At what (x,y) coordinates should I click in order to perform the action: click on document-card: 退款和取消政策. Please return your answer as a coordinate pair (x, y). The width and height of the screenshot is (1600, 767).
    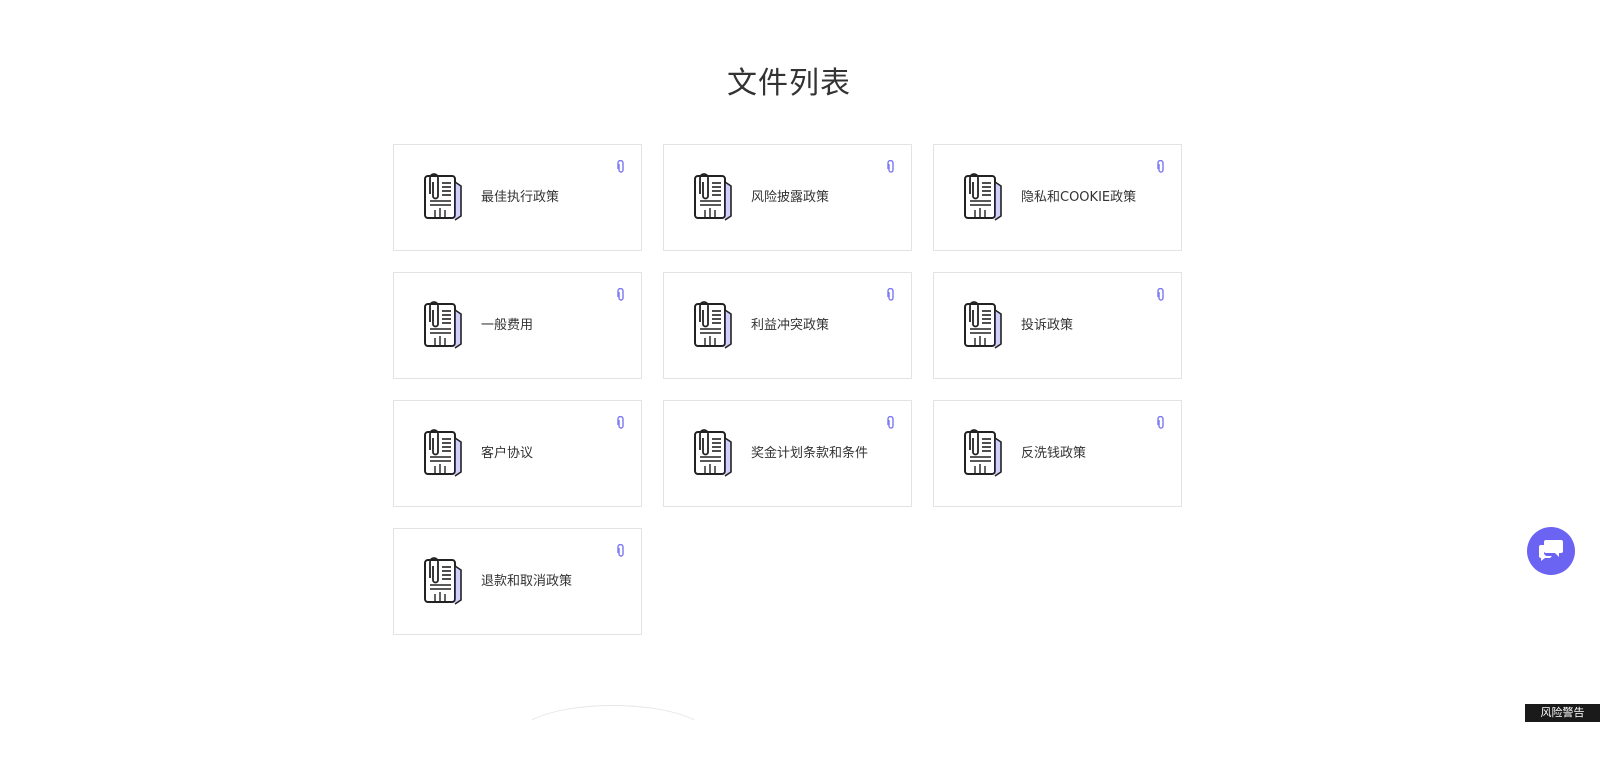
    Looking at the image, I should click on (517, 581).